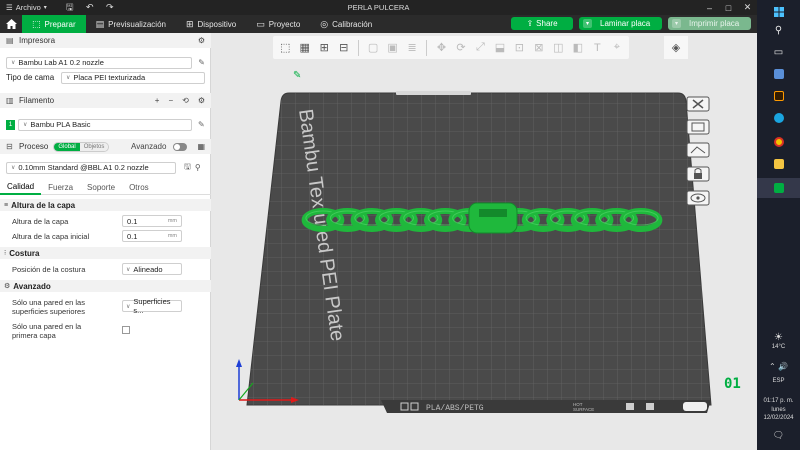 Image resolution: width=800 pixels, height=450 pixels. I want to click on tab-calibracion: ◎ Calibración, so click(346, 24).